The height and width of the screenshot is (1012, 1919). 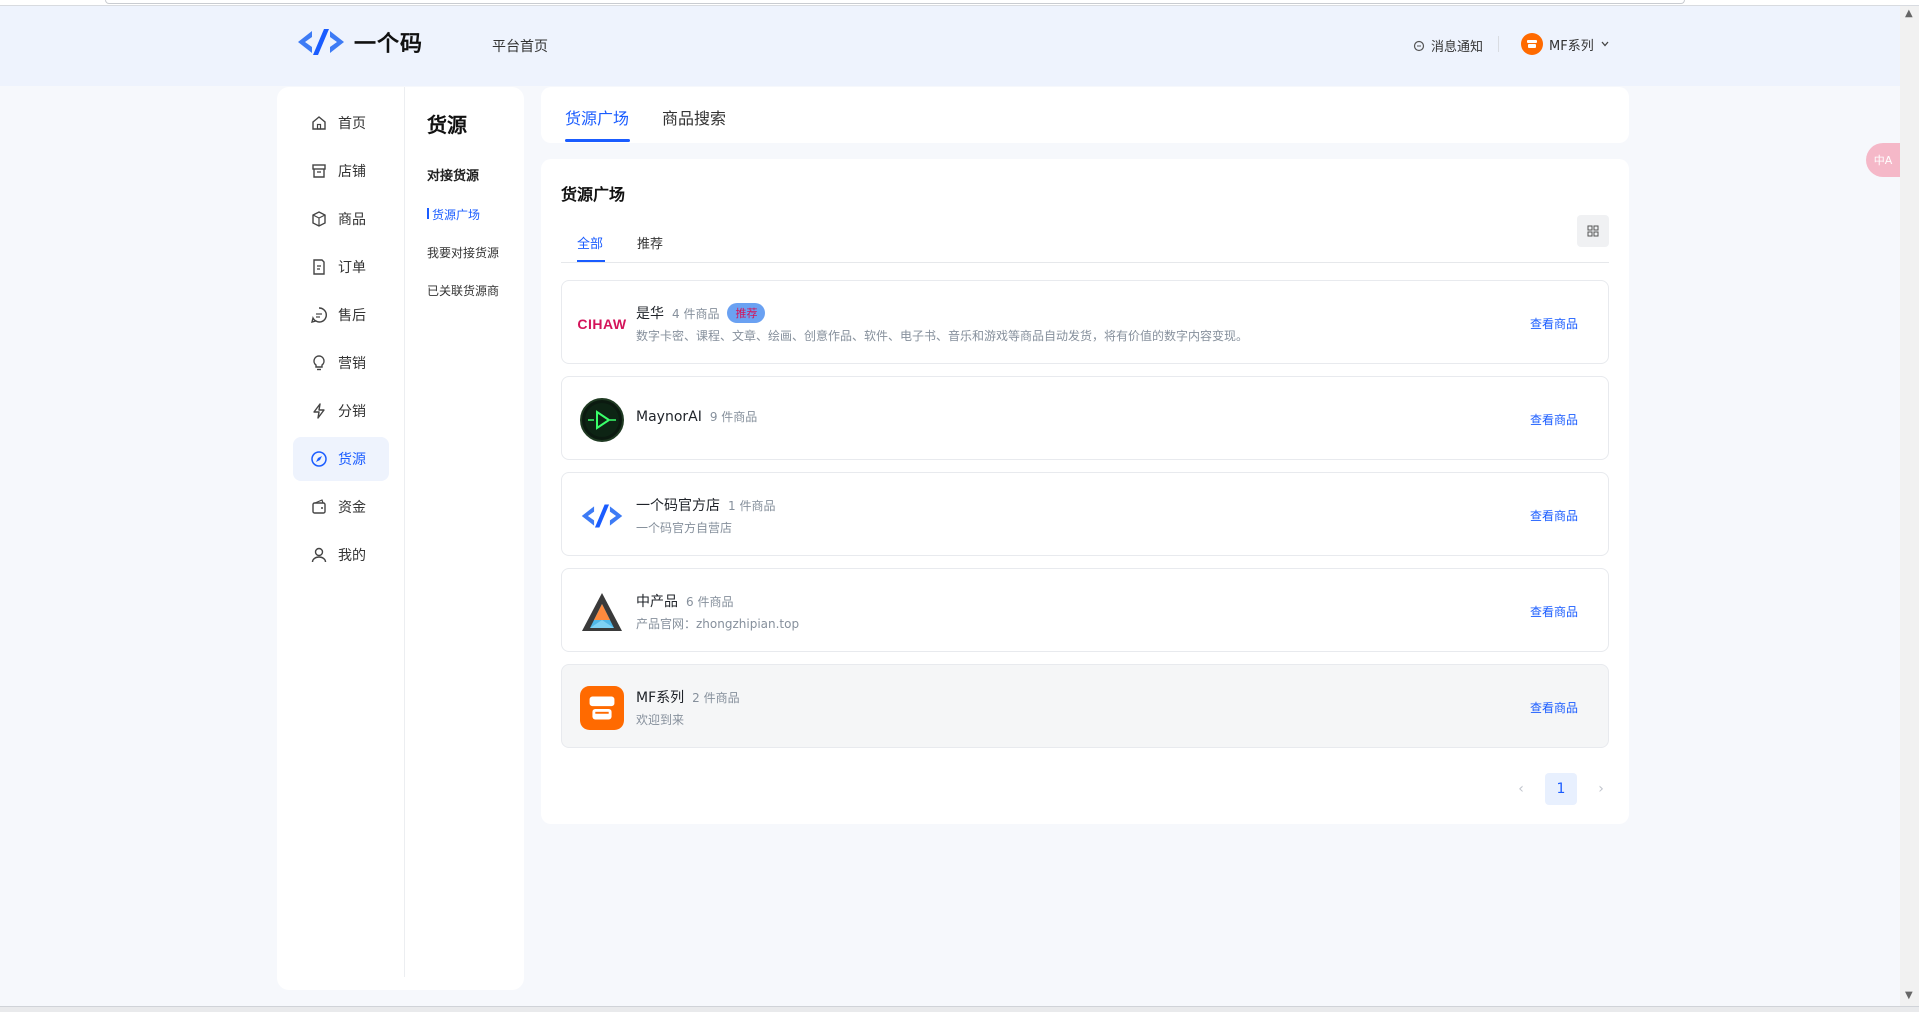 I want to click on sidebar-item-funds: 资金, so click(x=341, y=507).